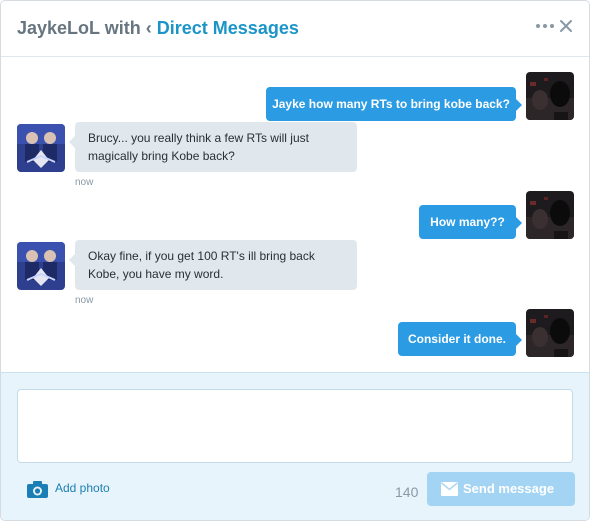 This screenshot has width=590, height=521. I want to click on message-text: Jayke how many RTs to bring kobe back?, so click(391, 104).